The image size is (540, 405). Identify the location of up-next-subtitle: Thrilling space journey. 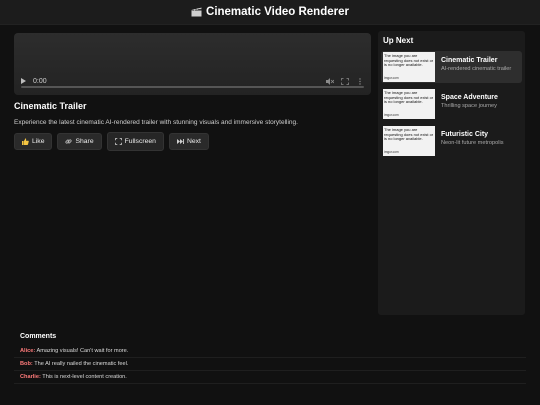
(469, 106).